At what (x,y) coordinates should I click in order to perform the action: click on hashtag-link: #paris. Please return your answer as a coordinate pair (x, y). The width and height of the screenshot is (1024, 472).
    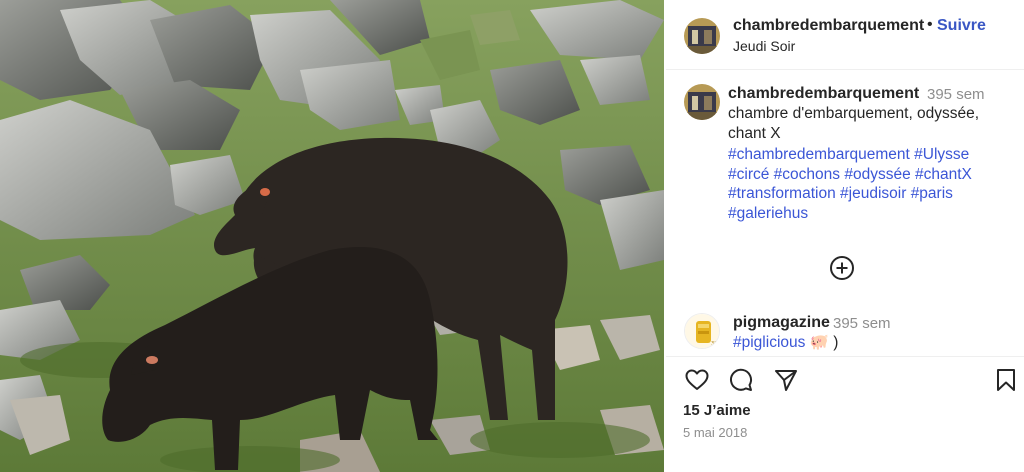
    Looking at the image, I should click on (932, 193).